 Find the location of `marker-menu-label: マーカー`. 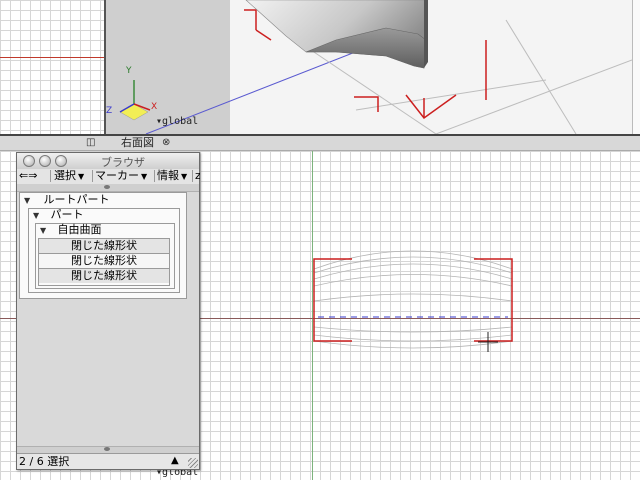

marker-menu-label: マーカー is located at coordinates (117, 175).